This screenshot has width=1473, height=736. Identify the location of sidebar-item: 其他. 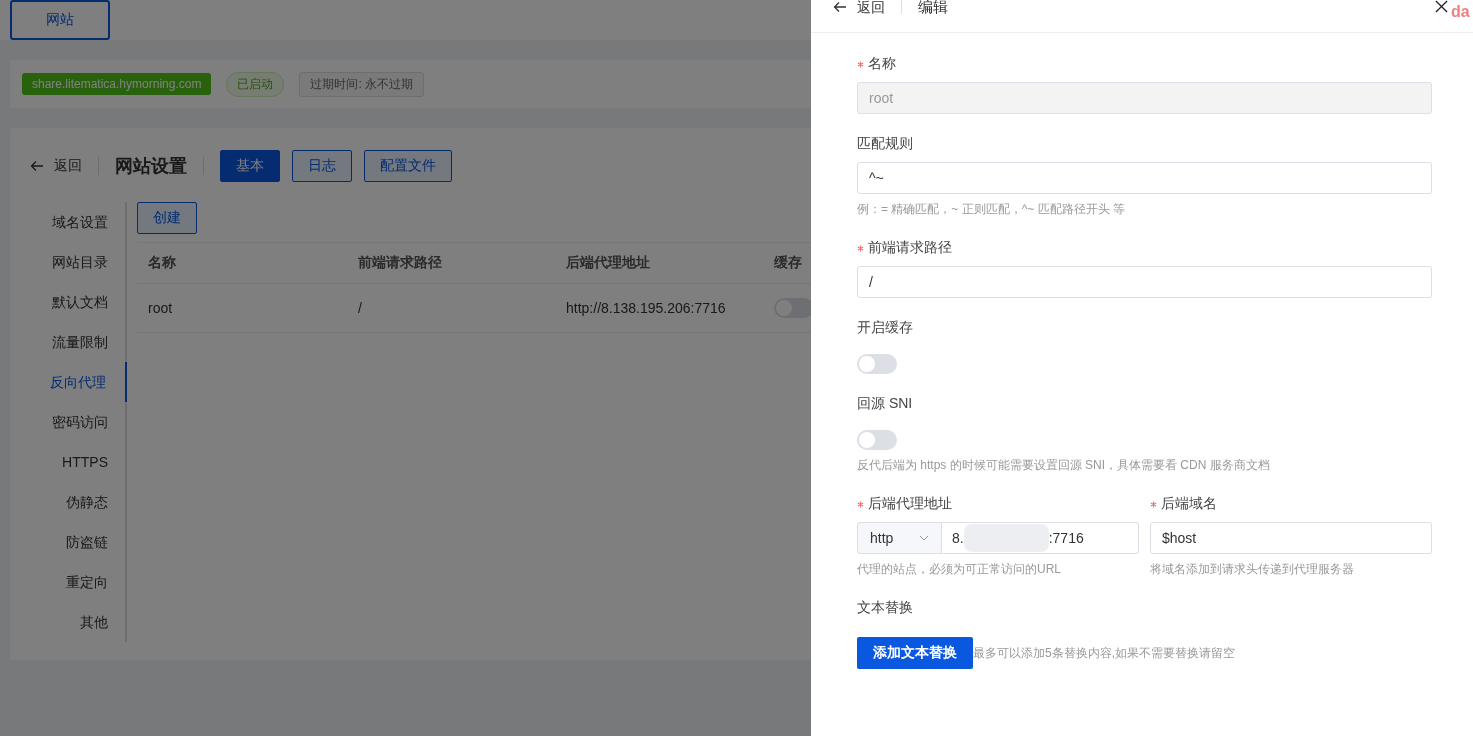
(68, 622).